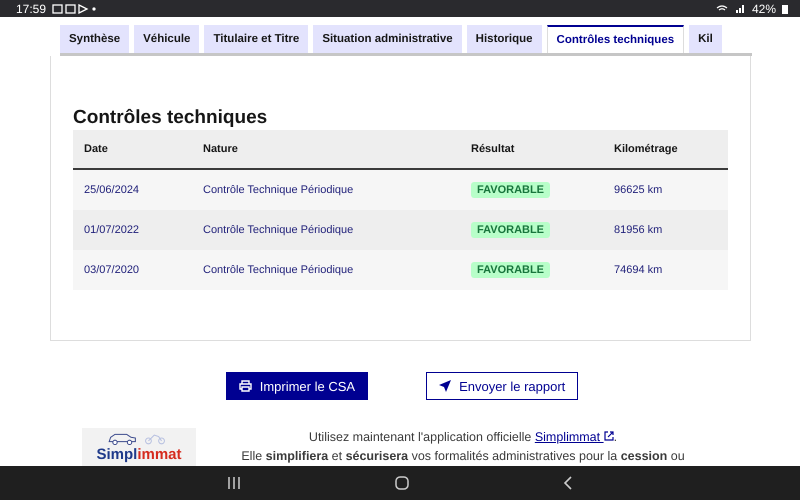 This screenshot has width=800, height=500. Describe the element at coordinates (463, 437) in the screenshot. I see `promo-text: Utilisez maintenant l'application officielle Simplimmat .` at that location.